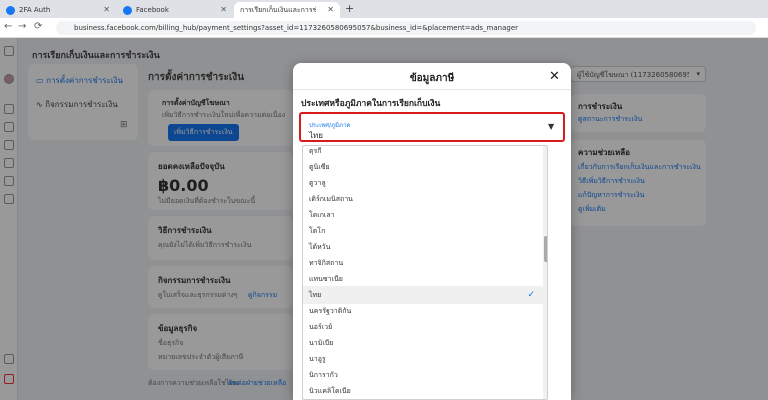  What do you see at coordinates (320, 247) in the screenshot?
I see `country-option-label: ไต้หวัน` at bounding box center [320, 247].